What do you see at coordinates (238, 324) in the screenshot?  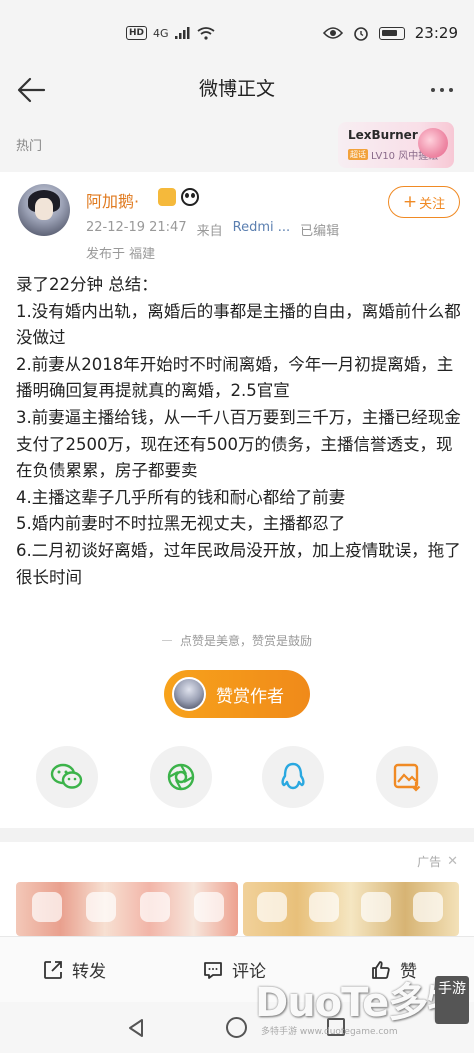 I see `post-line: 1.没有婚内出轨，离婚后的事都是主播的自由，离婚前什么都没做过` at bounding box center [238, 324].